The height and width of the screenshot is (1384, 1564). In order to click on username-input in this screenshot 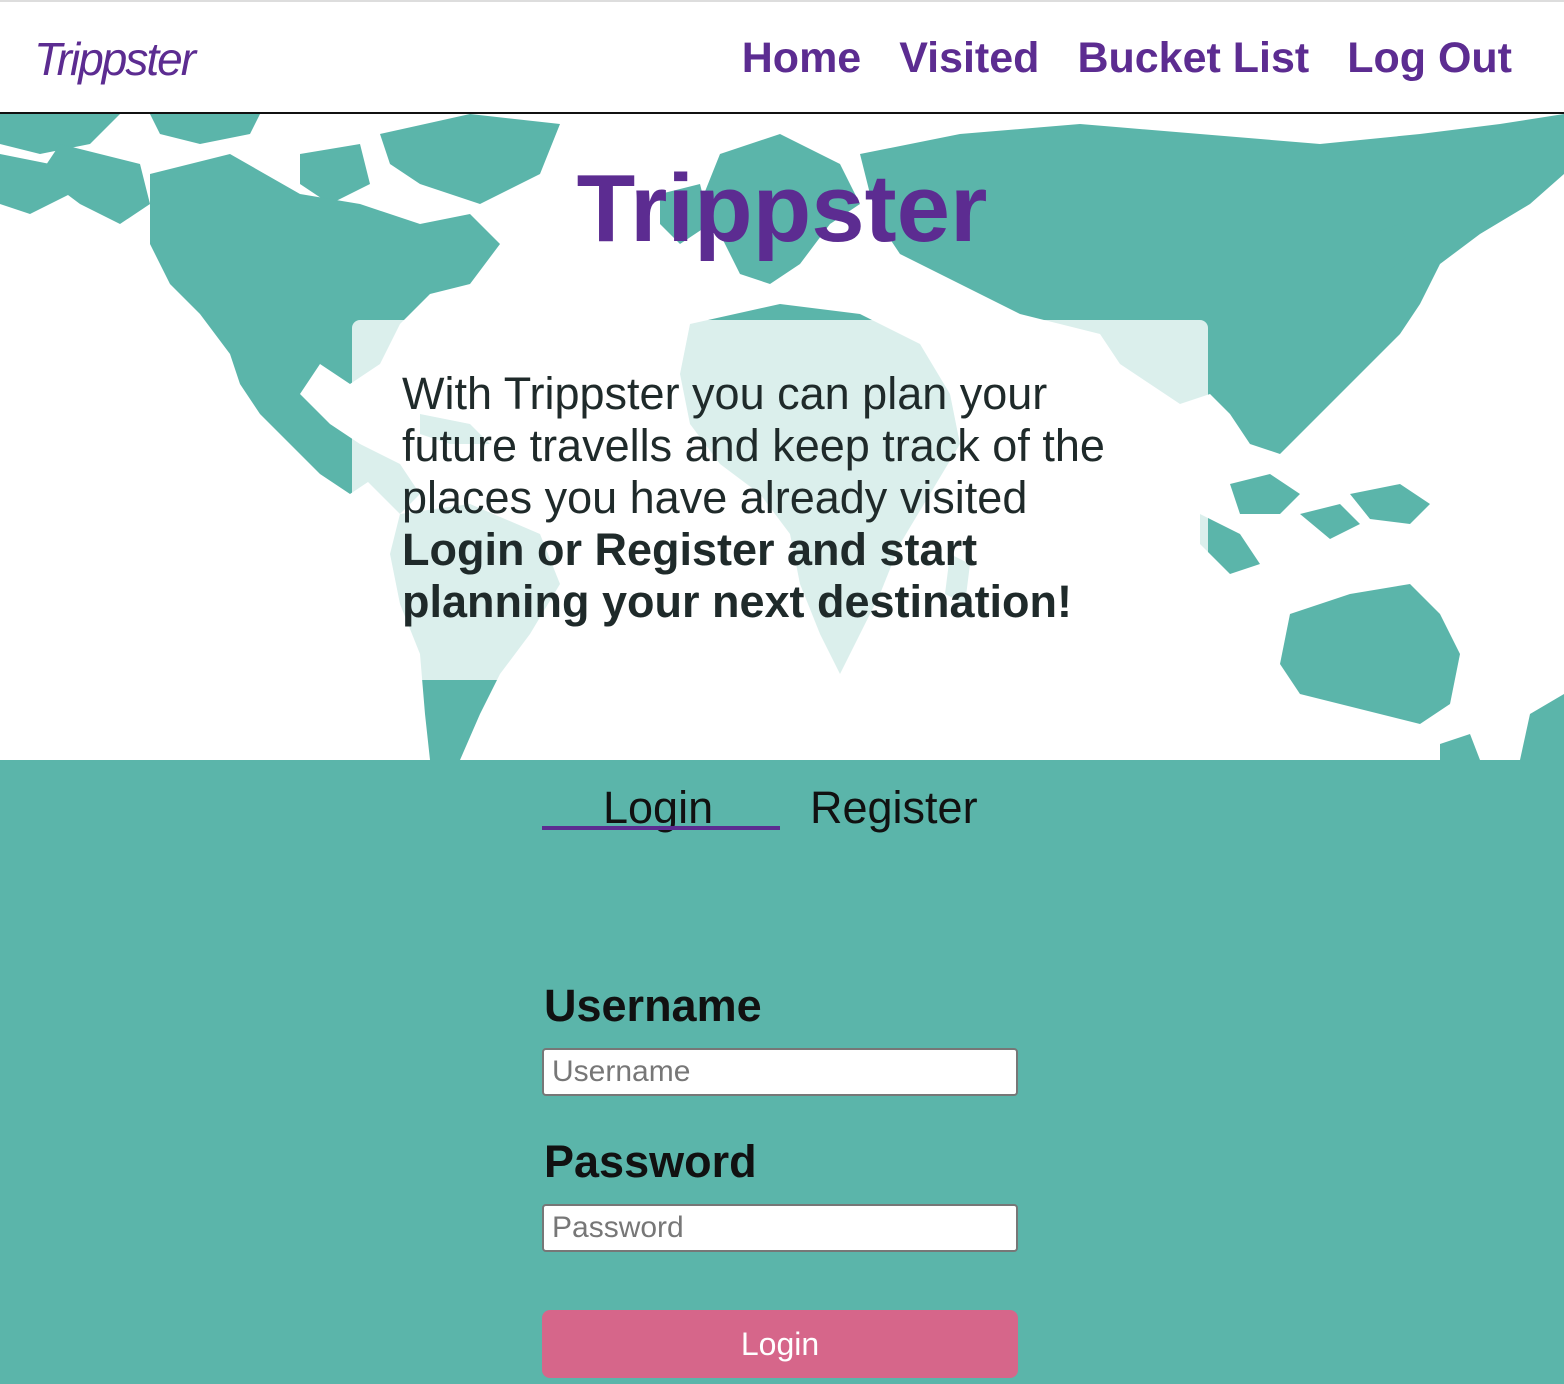, I will do `click(780, 1072)`.